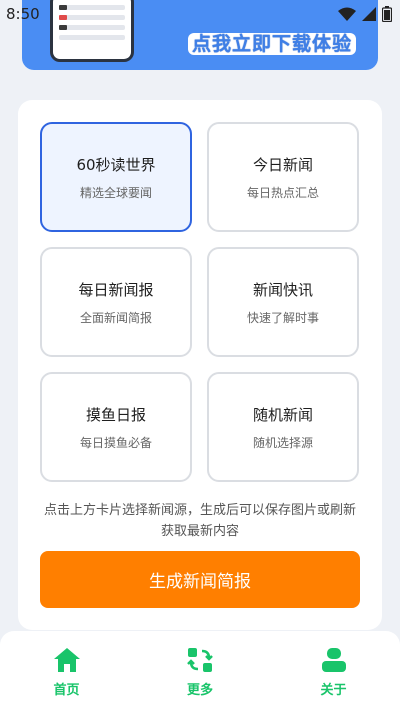  Describe the element at coordinates (282, 289) in the screenshot. I see `source-title: 新闻快讯` at that location.